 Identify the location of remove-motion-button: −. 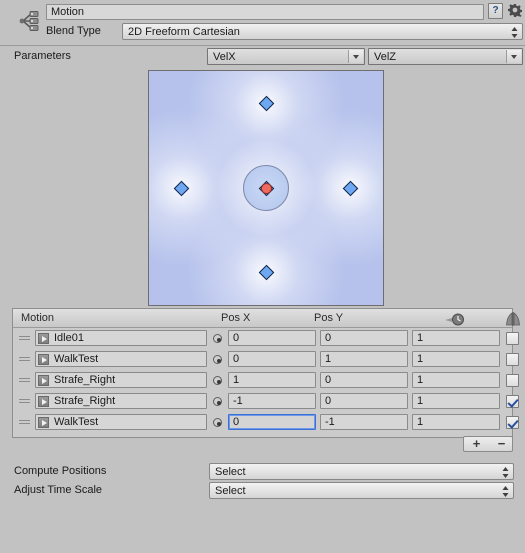
(501, 444).